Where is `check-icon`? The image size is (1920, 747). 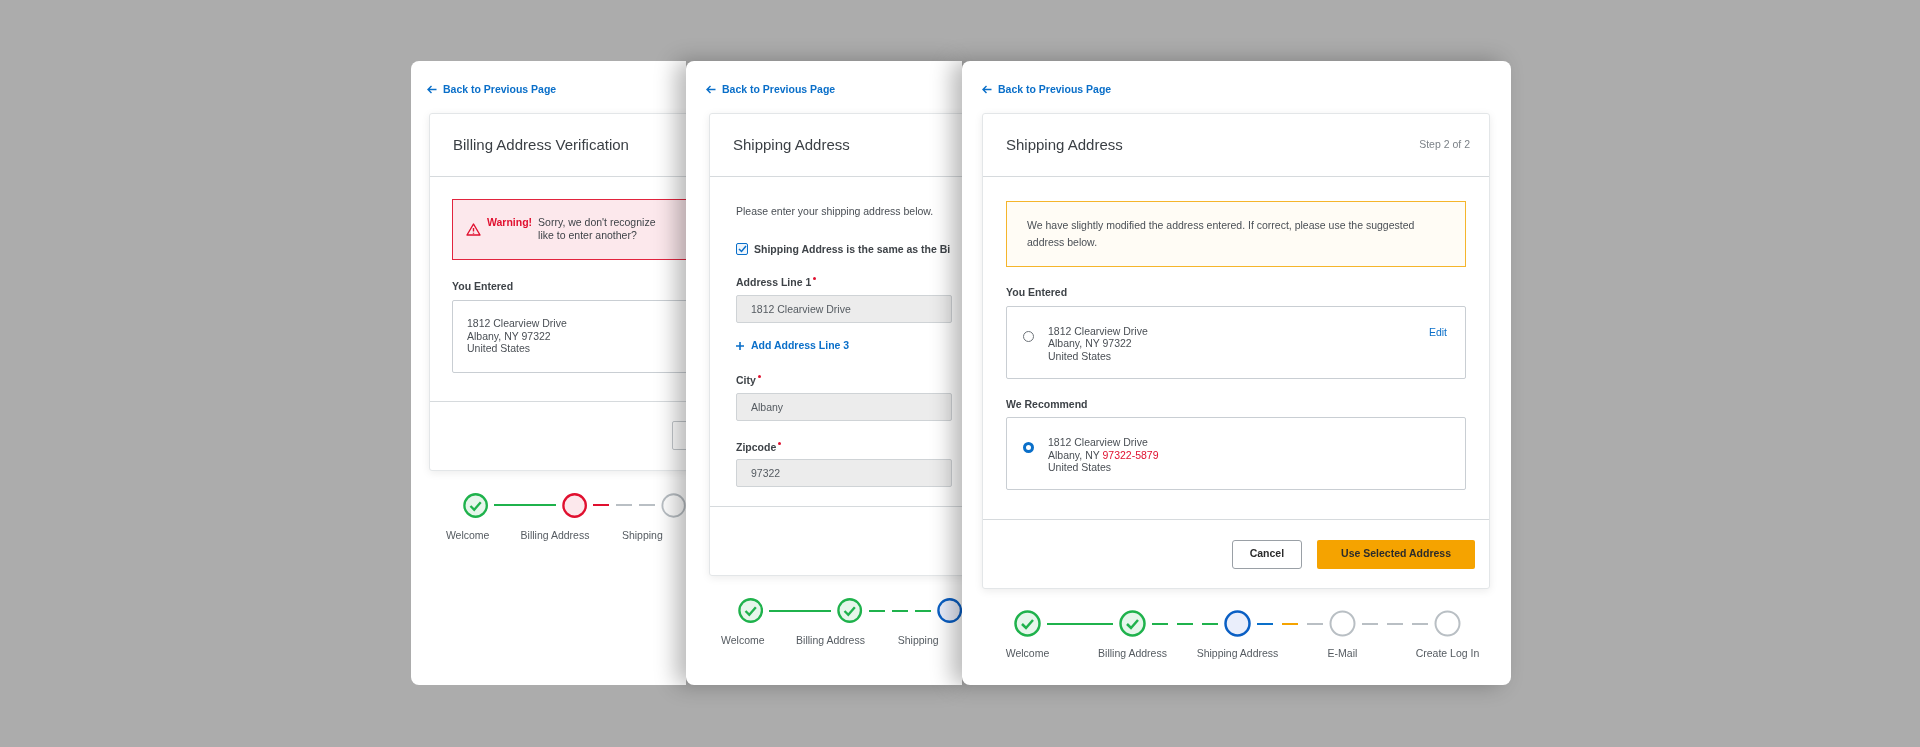
check-icon is located at coordinates (742, 249).